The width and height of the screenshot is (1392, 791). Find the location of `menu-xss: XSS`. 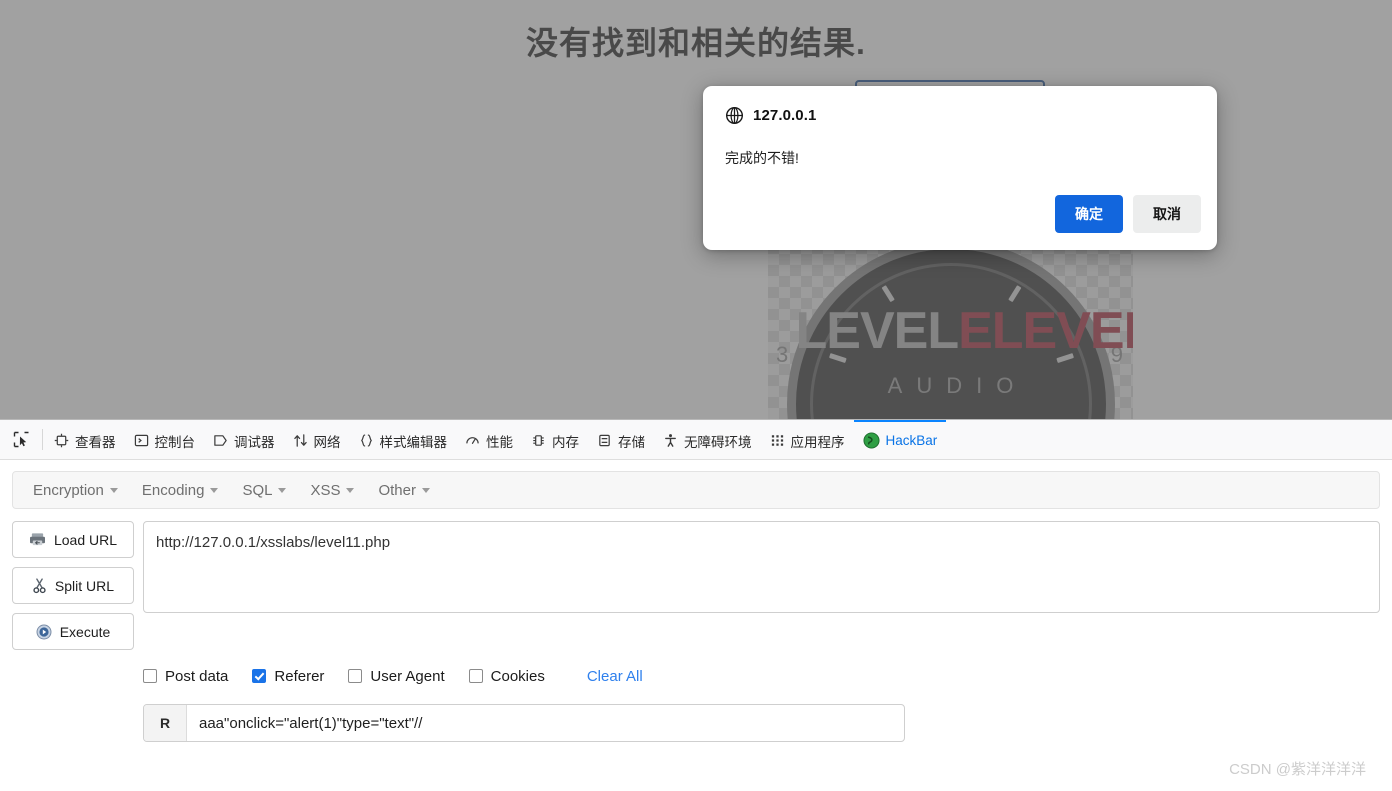

menu-xss: XSS is located at coordinates (332, 490).